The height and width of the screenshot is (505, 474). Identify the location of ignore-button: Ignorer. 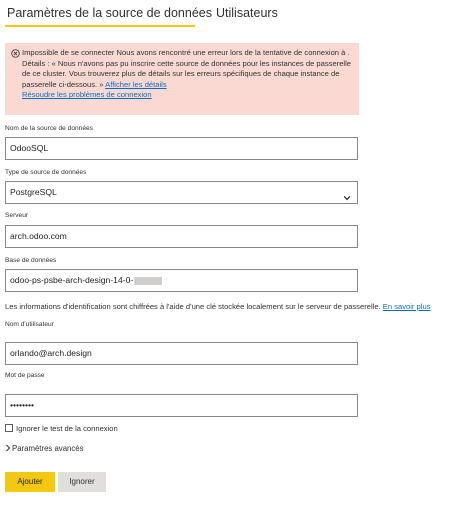
(82, 482).